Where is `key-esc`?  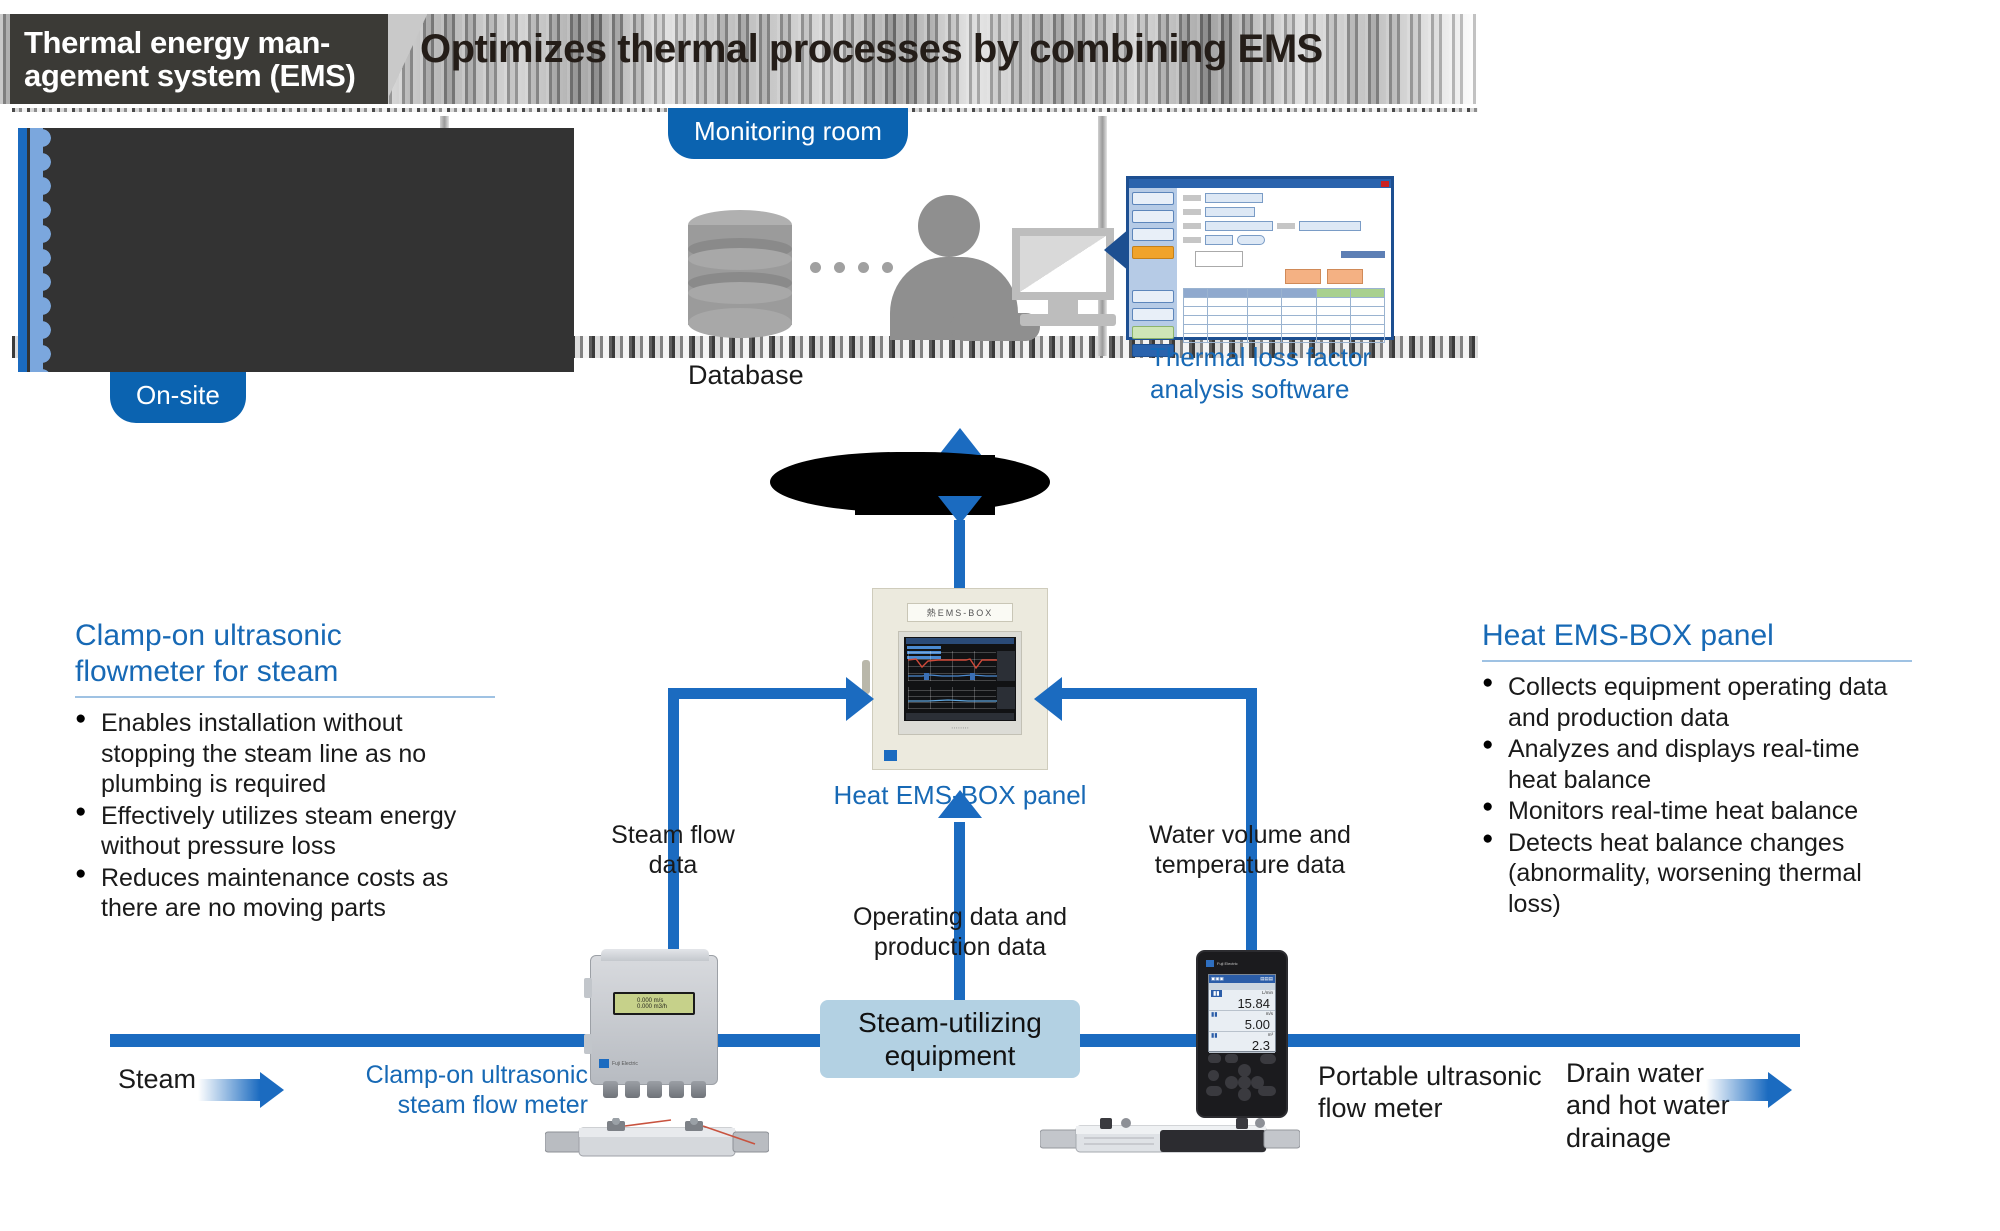
key-esc is located at coordinates (1214, 1091).